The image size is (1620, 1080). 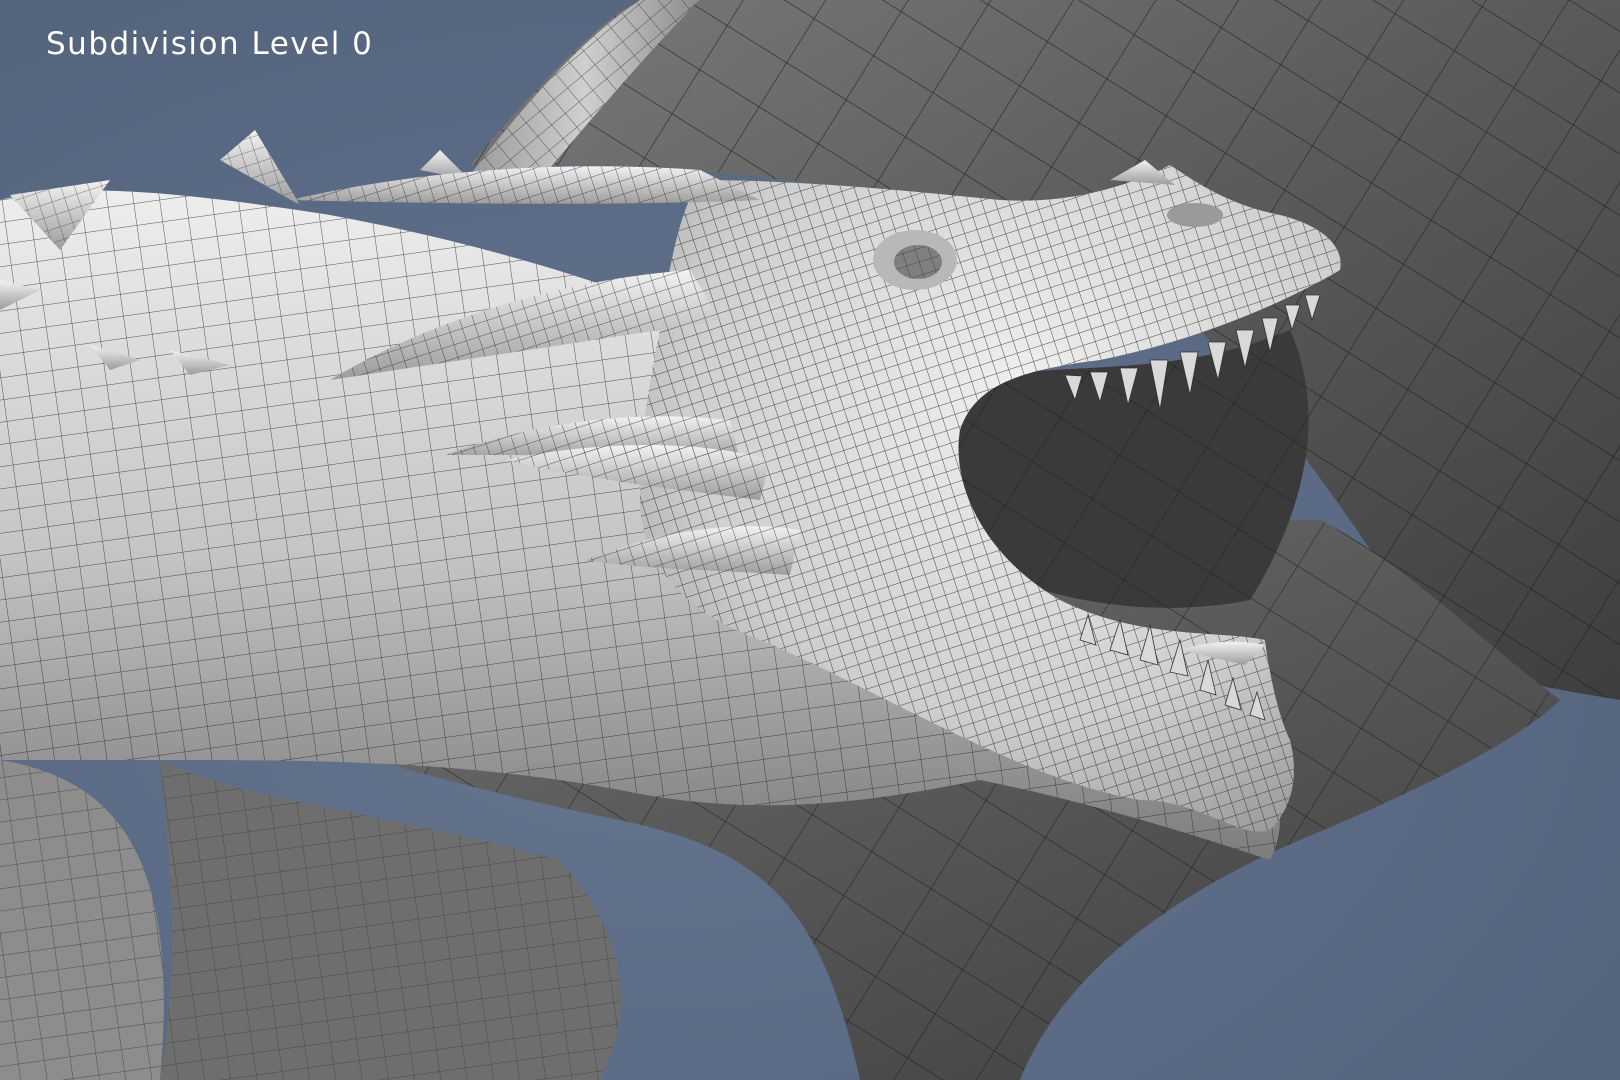 What do you see at coordinates (210, 44) in the screenshot?
I see `subdivision-level-caption: Subdivision Level 0` at bounding box center [210, 44].